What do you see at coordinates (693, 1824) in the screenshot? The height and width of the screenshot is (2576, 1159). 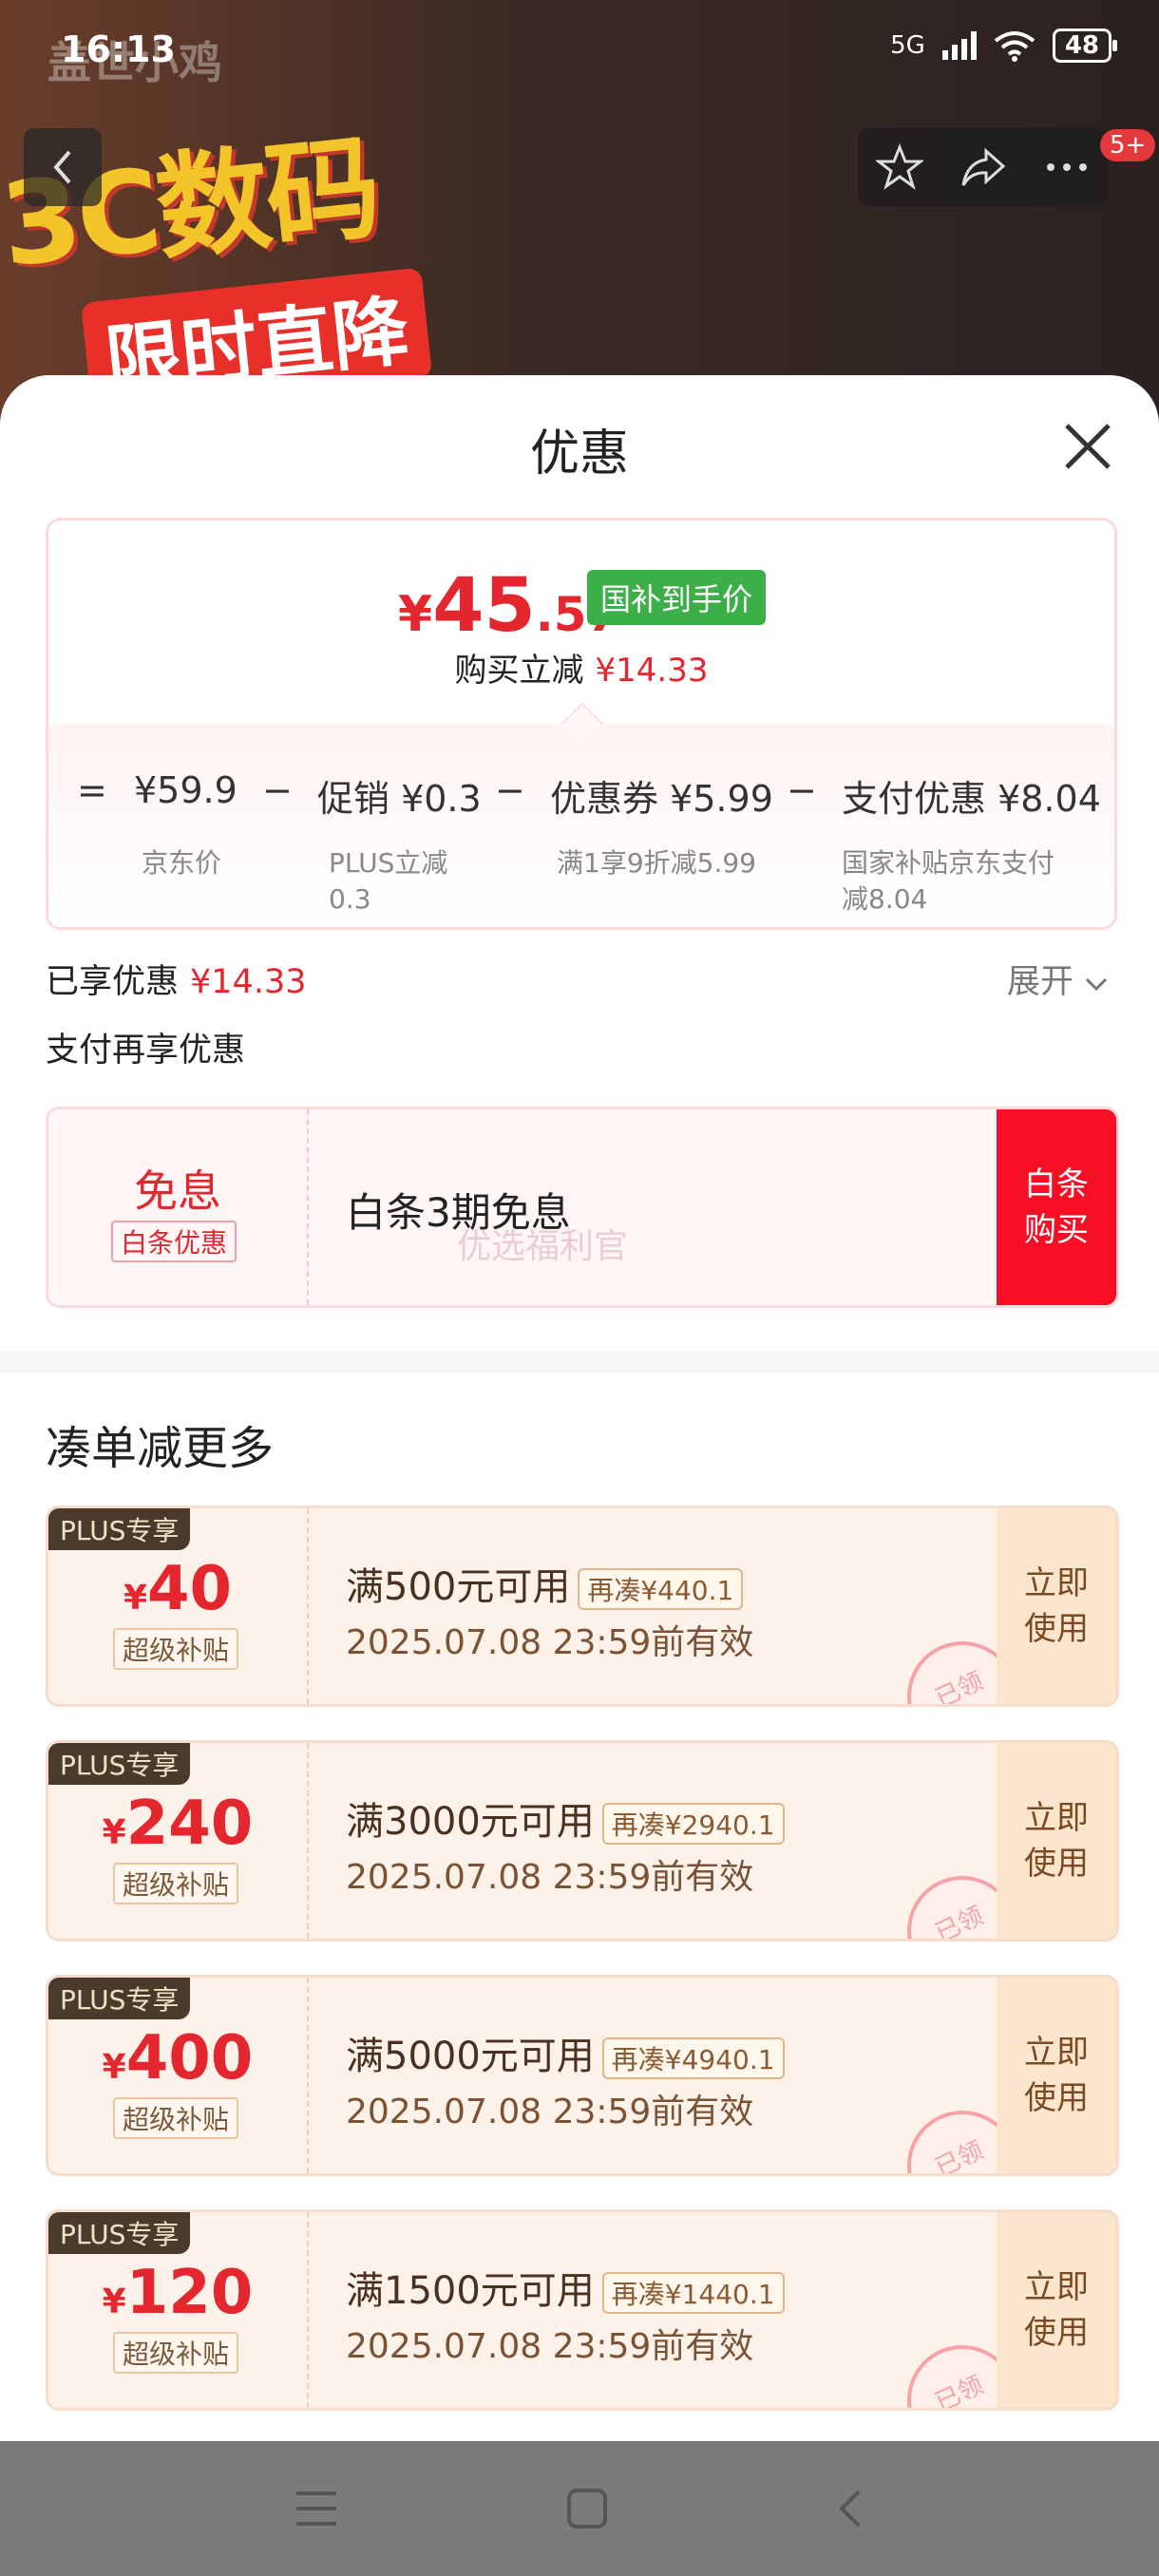 I see `coupon-gap-pill: 再凑¥2940.1` at bounding box center [693, 1824].